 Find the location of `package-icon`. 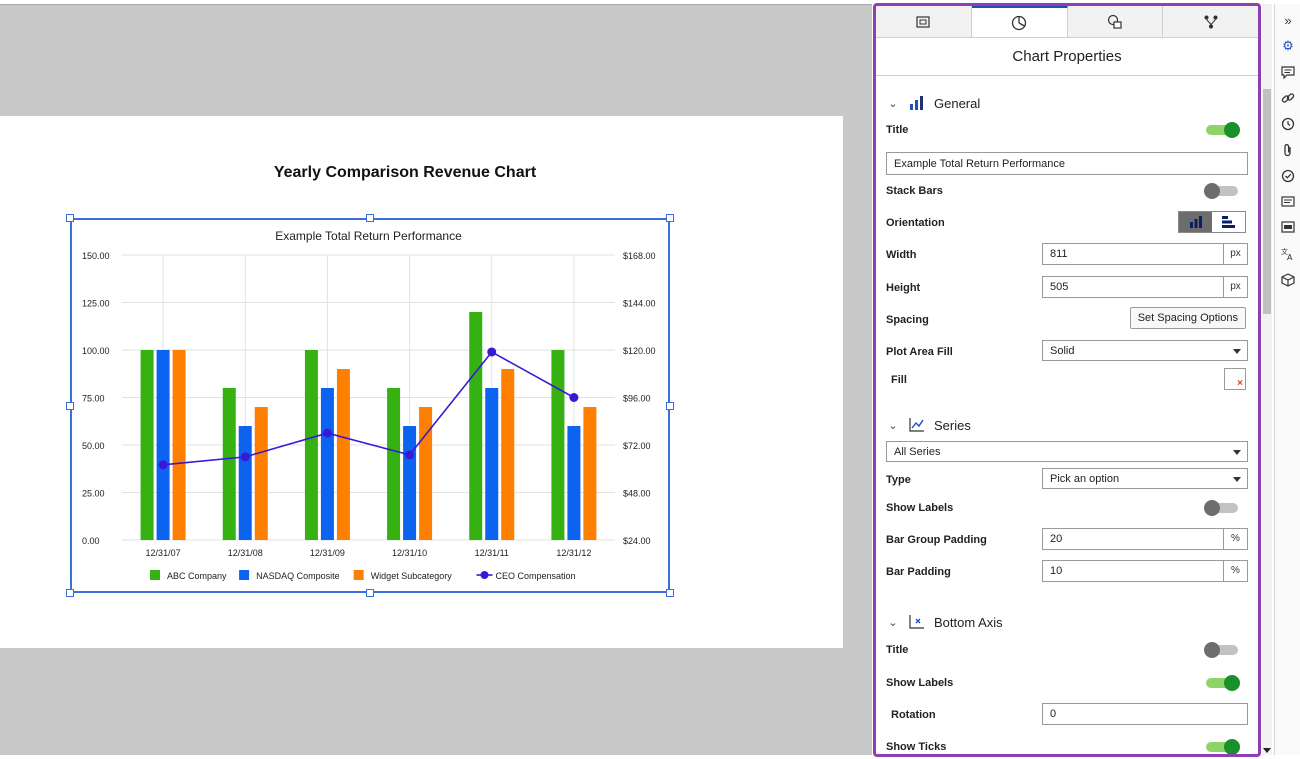

package-icon is located at coordinates (1288, 280).